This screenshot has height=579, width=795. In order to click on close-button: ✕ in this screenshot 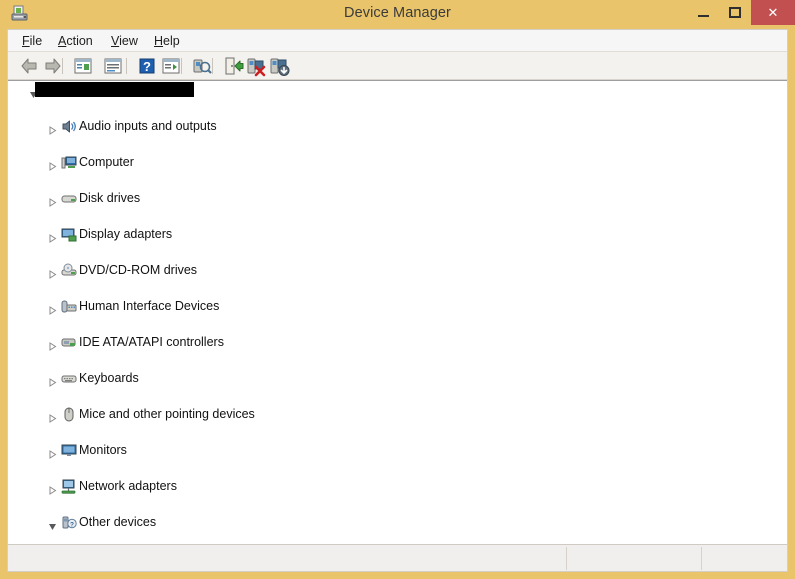, I will do `click(773, 12)`.